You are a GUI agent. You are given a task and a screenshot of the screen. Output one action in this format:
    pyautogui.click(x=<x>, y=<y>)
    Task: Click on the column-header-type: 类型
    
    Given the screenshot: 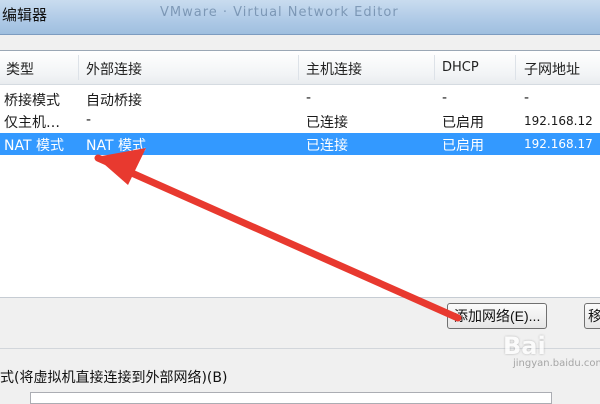 What is the action you would take?
    pyautogui.click(x=20, y=69)
    